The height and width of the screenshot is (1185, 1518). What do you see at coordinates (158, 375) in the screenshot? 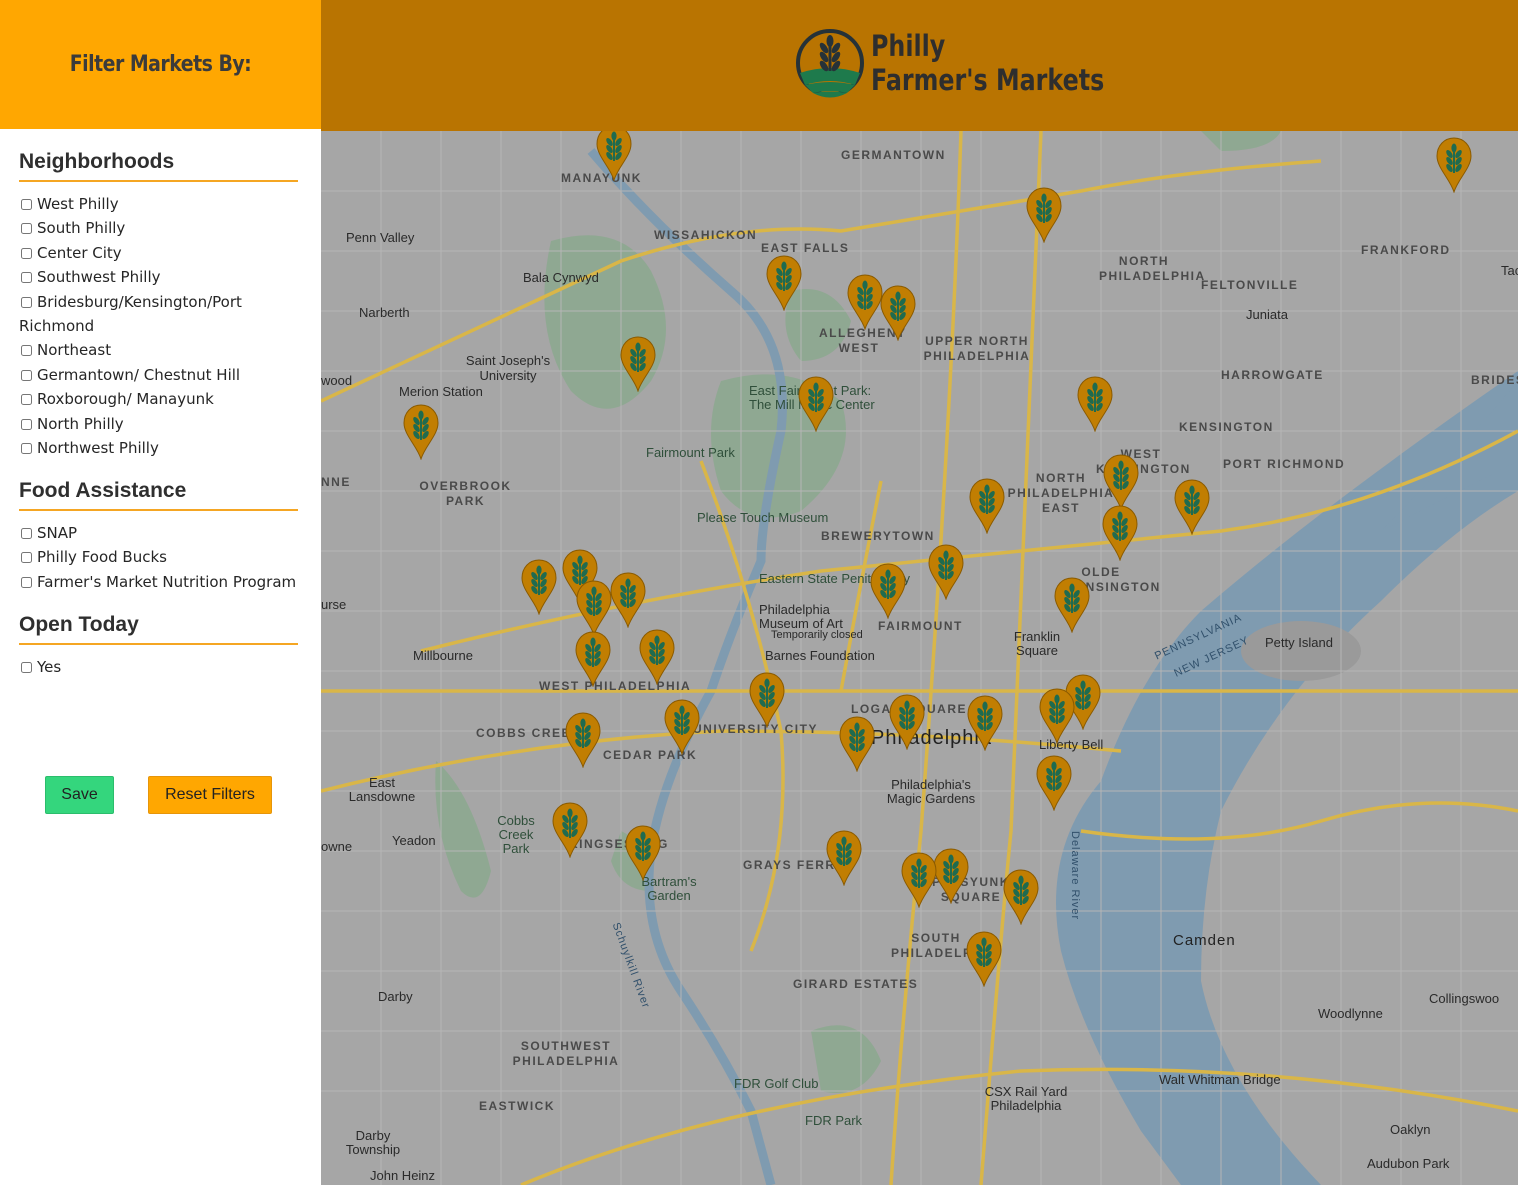
I see `filter-option-germantown: Germantown/ Chestnut Hill` at bounding box center [158, 375].